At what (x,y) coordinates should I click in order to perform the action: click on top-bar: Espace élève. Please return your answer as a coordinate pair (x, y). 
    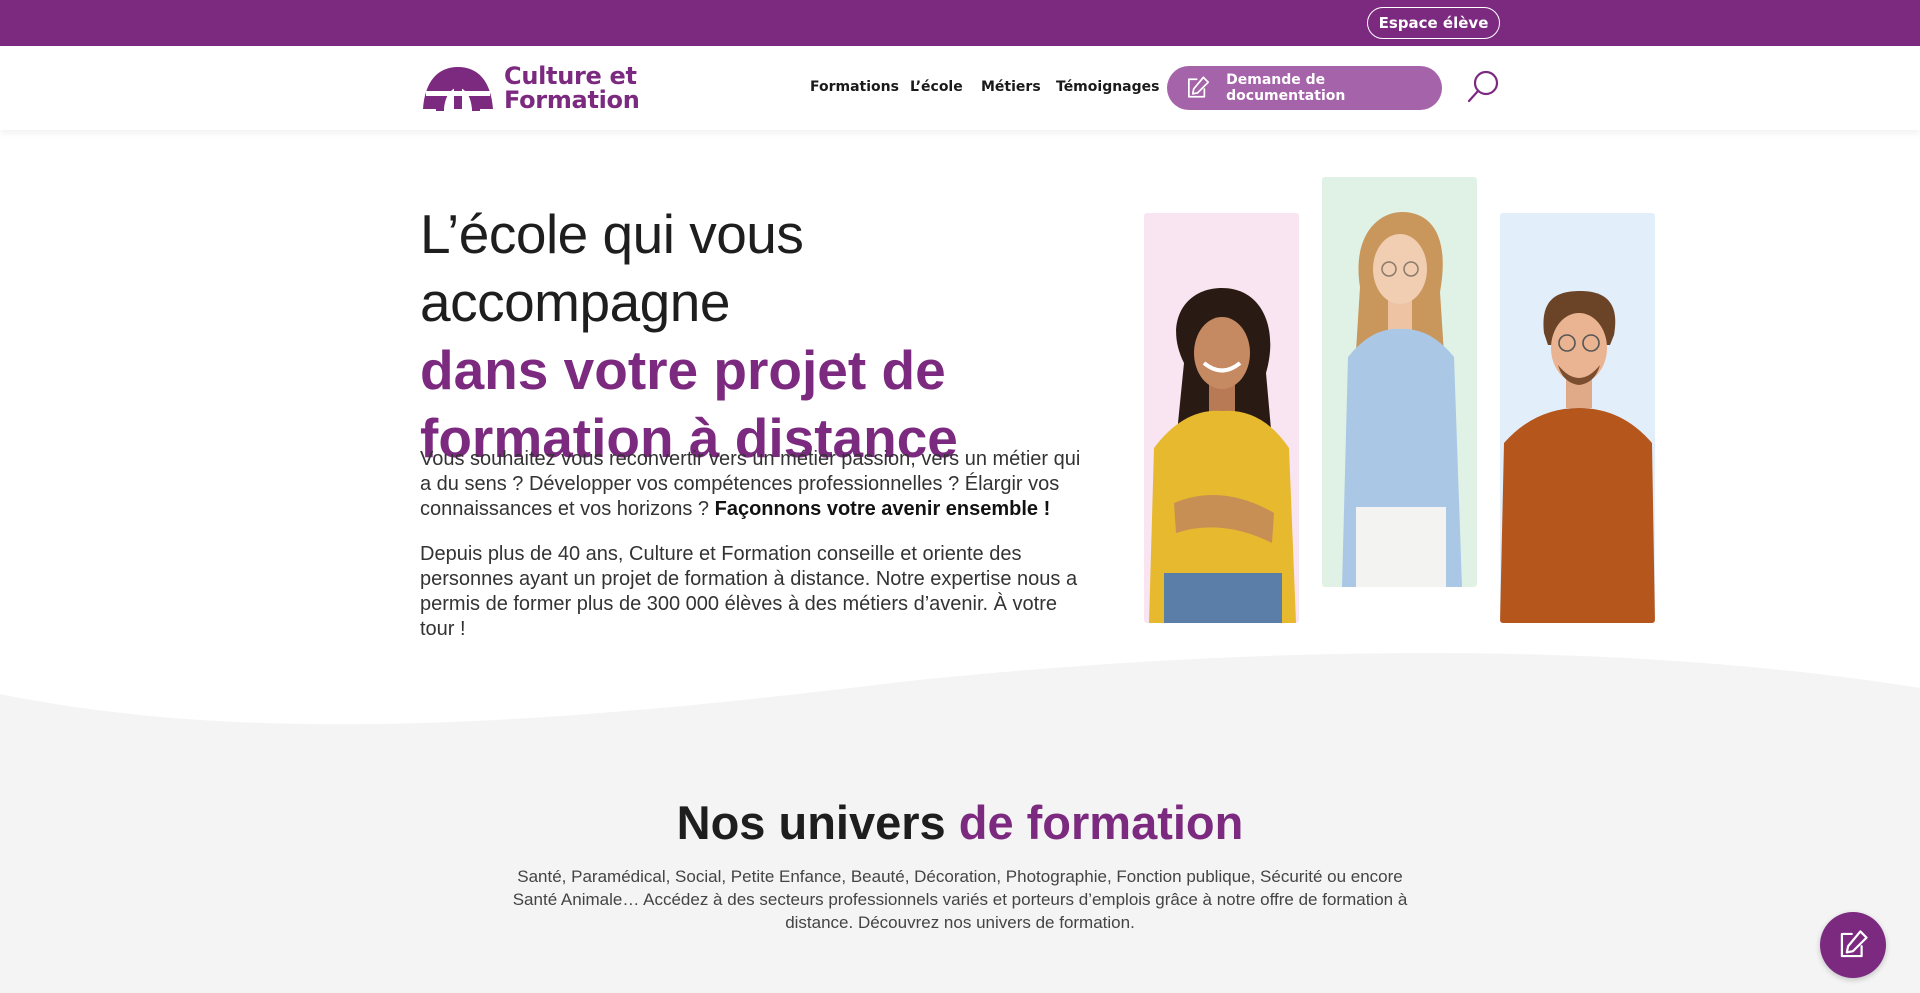
    Looking at the image, I should click on (960, 23).